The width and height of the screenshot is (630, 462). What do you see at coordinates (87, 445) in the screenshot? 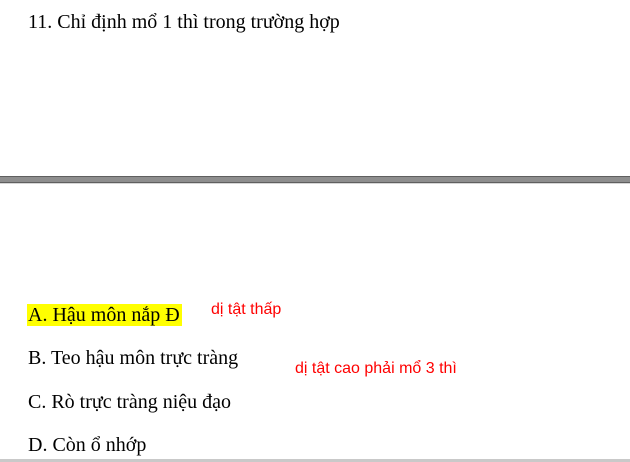
I see `answer-option-d: D. Còn ổ nhớp` at bounding box center [87, 445].